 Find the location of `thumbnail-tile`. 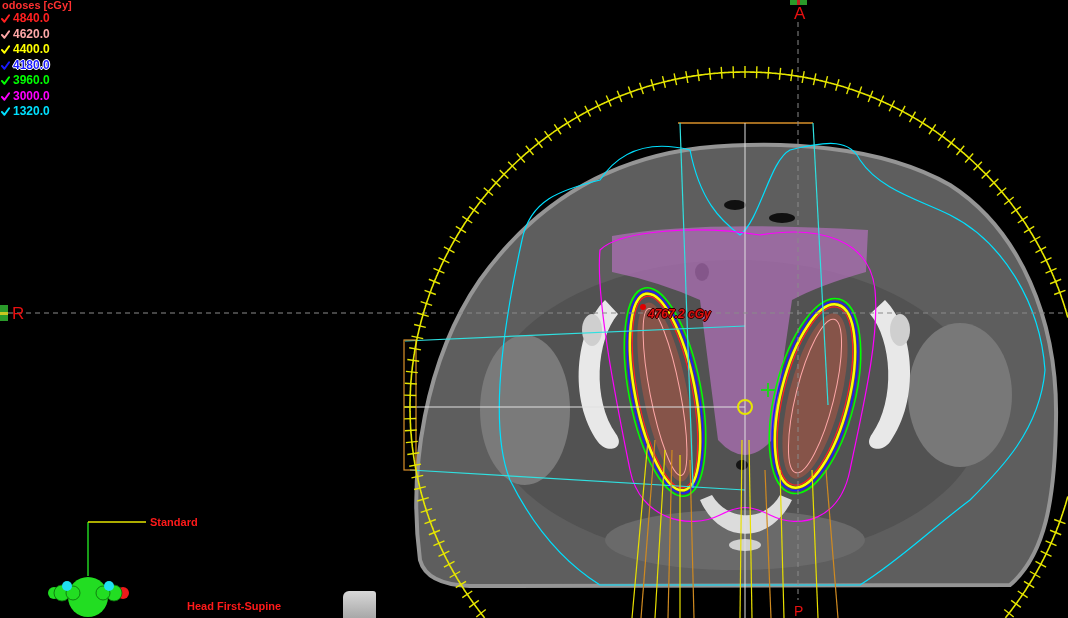

thumbnail-tile is located at coordinates (359, 604).